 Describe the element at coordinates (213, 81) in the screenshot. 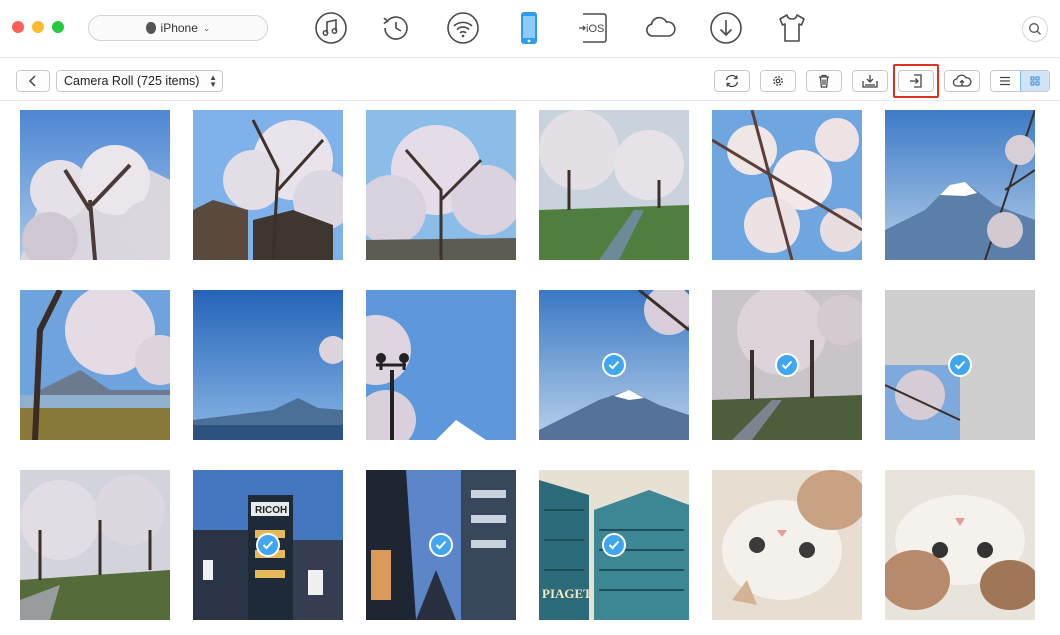

I see `updown-icon: ▲ ▼` at that location.